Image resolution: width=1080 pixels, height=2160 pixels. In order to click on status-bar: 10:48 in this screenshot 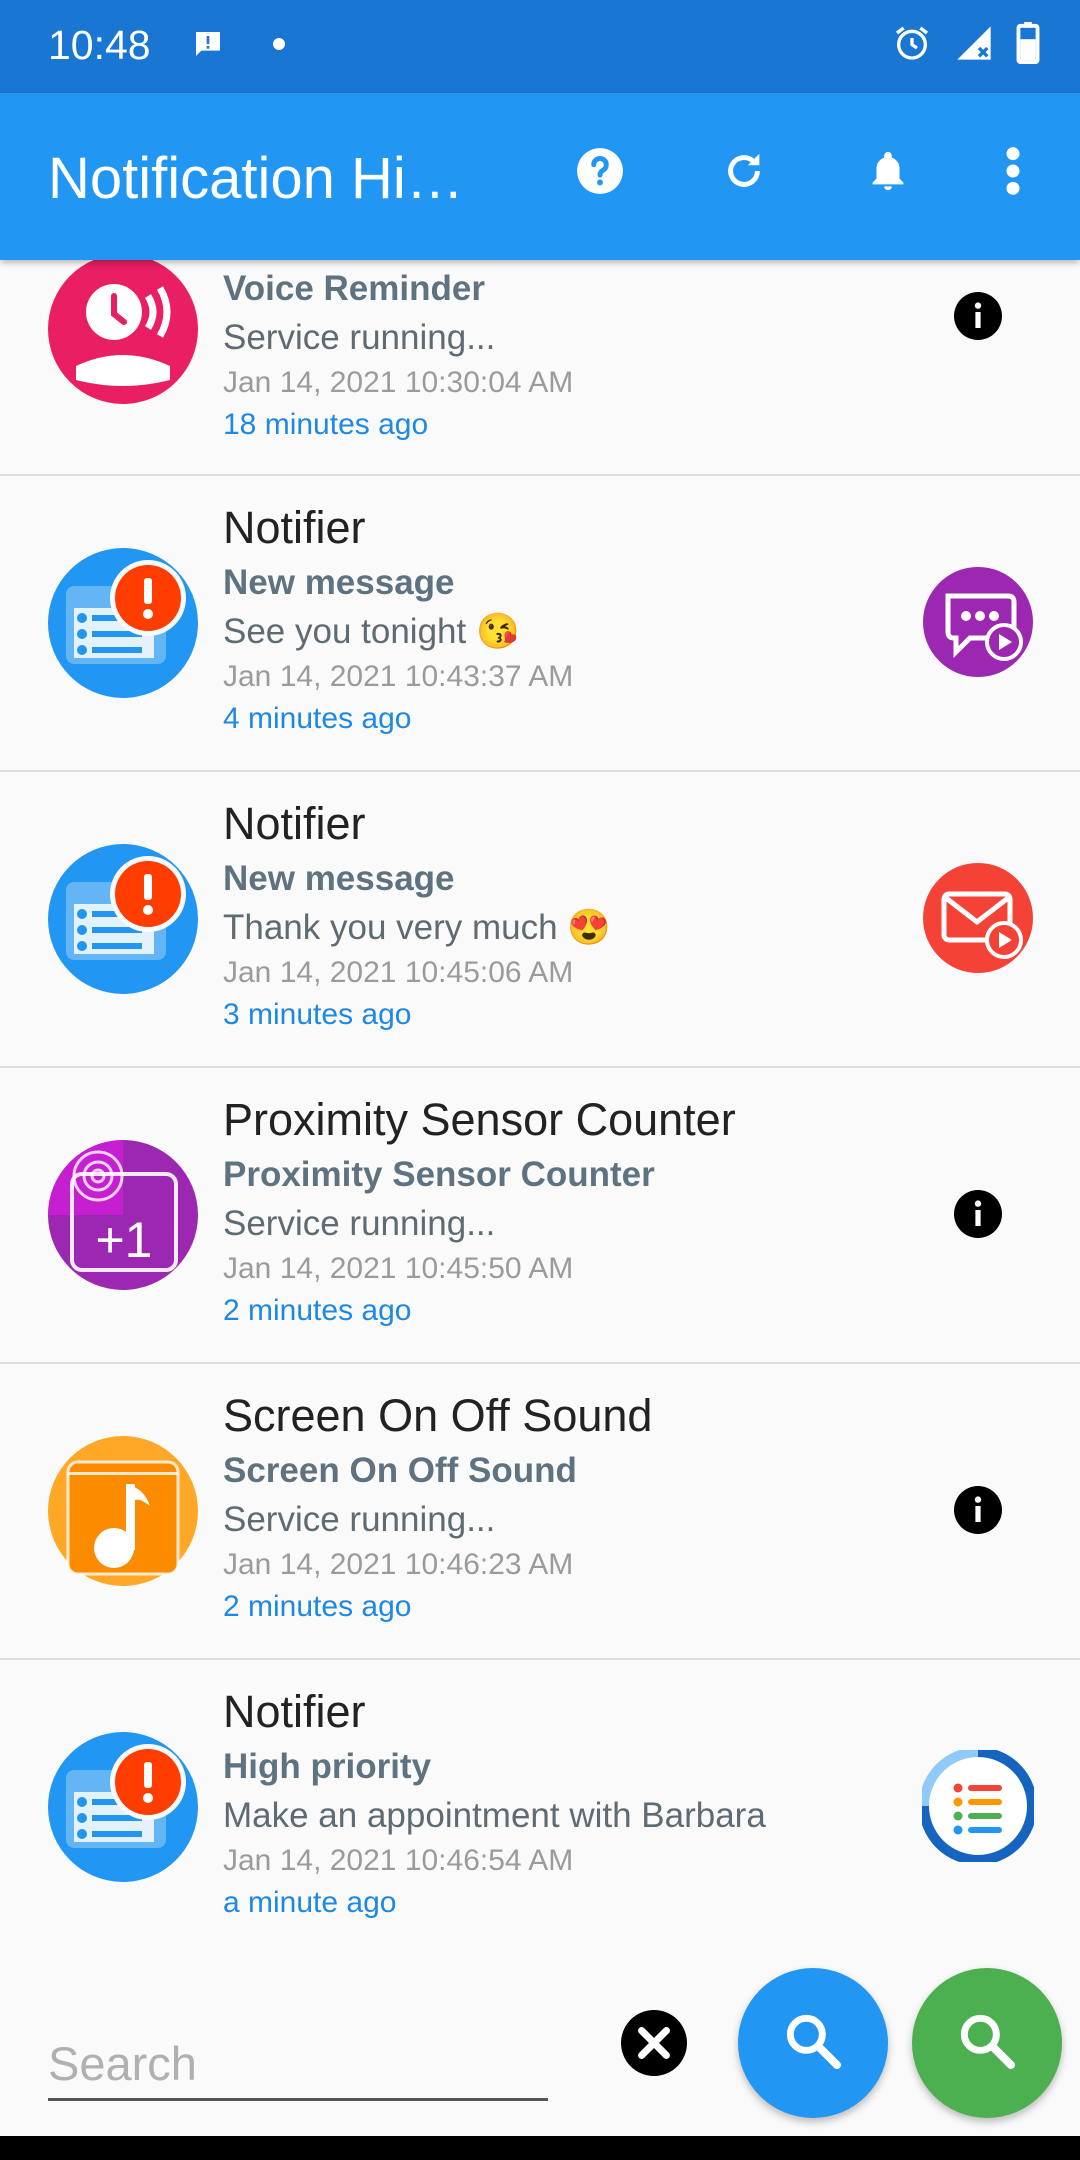, I will do `click(540, 46)`.